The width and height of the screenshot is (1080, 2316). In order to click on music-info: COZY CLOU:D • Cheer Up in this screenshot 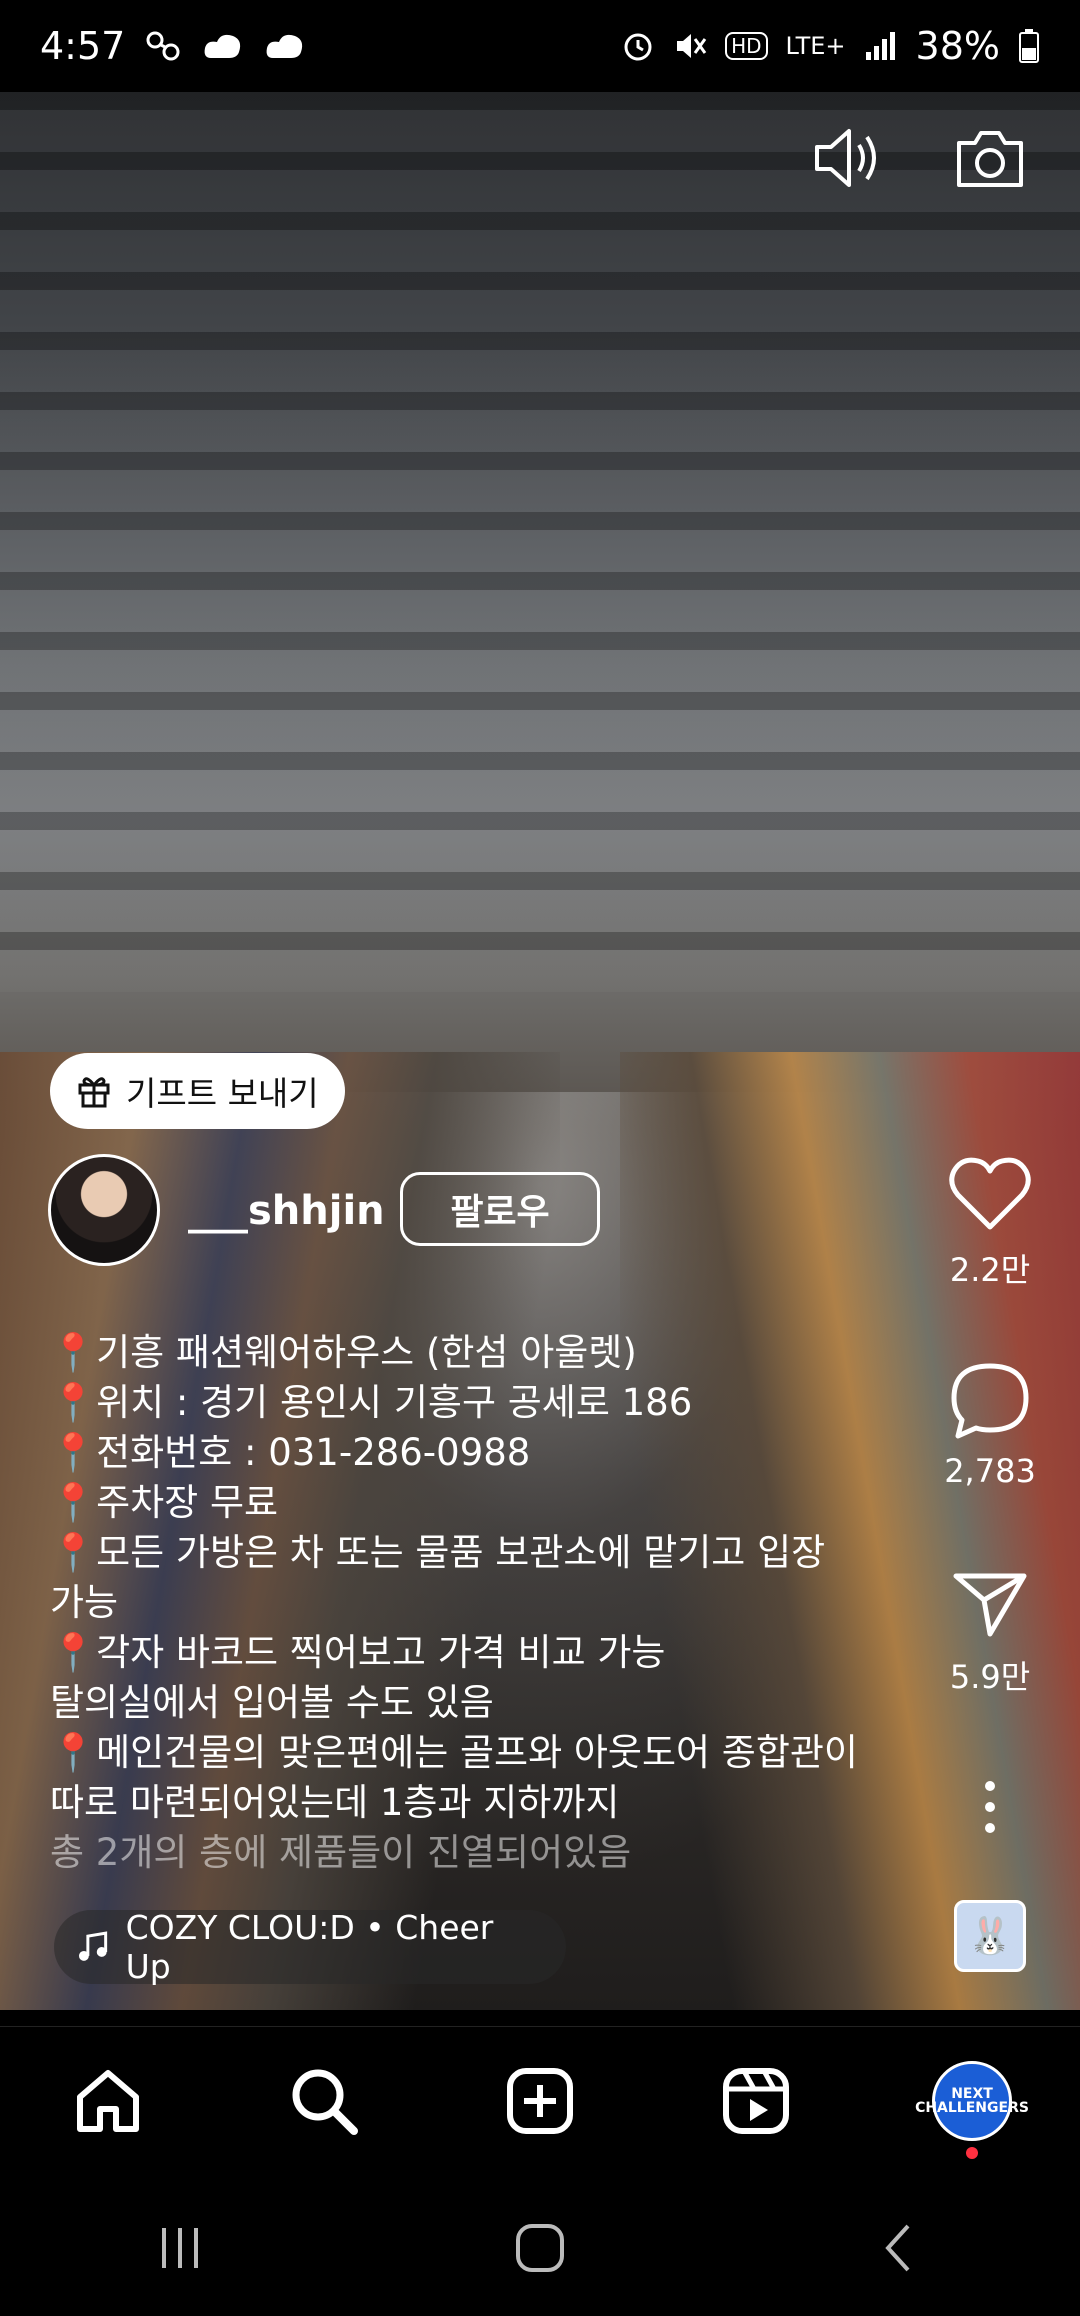, I will do `click(310, 1947)`.